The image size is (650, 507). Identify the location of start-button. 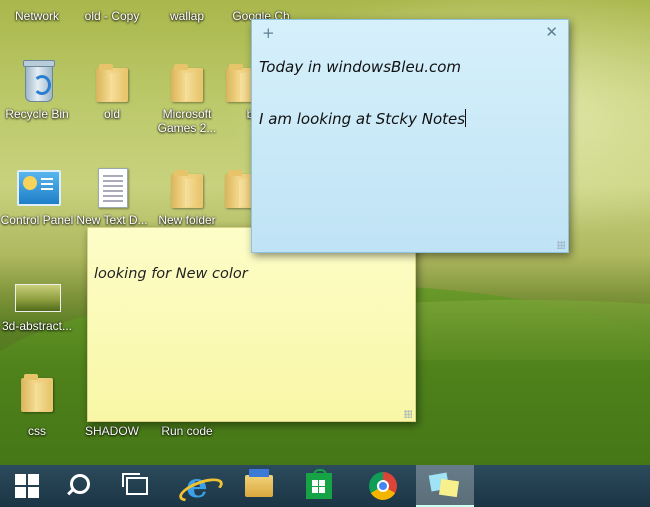
(27, 486).